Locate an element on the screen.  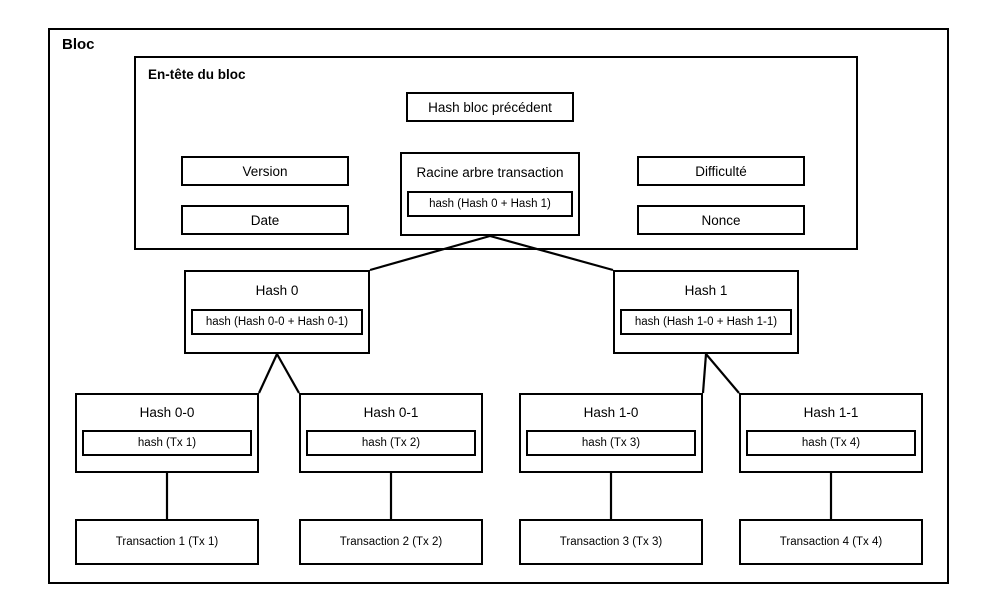
bloc-title: Bloc is located at coordinates (78, 44).